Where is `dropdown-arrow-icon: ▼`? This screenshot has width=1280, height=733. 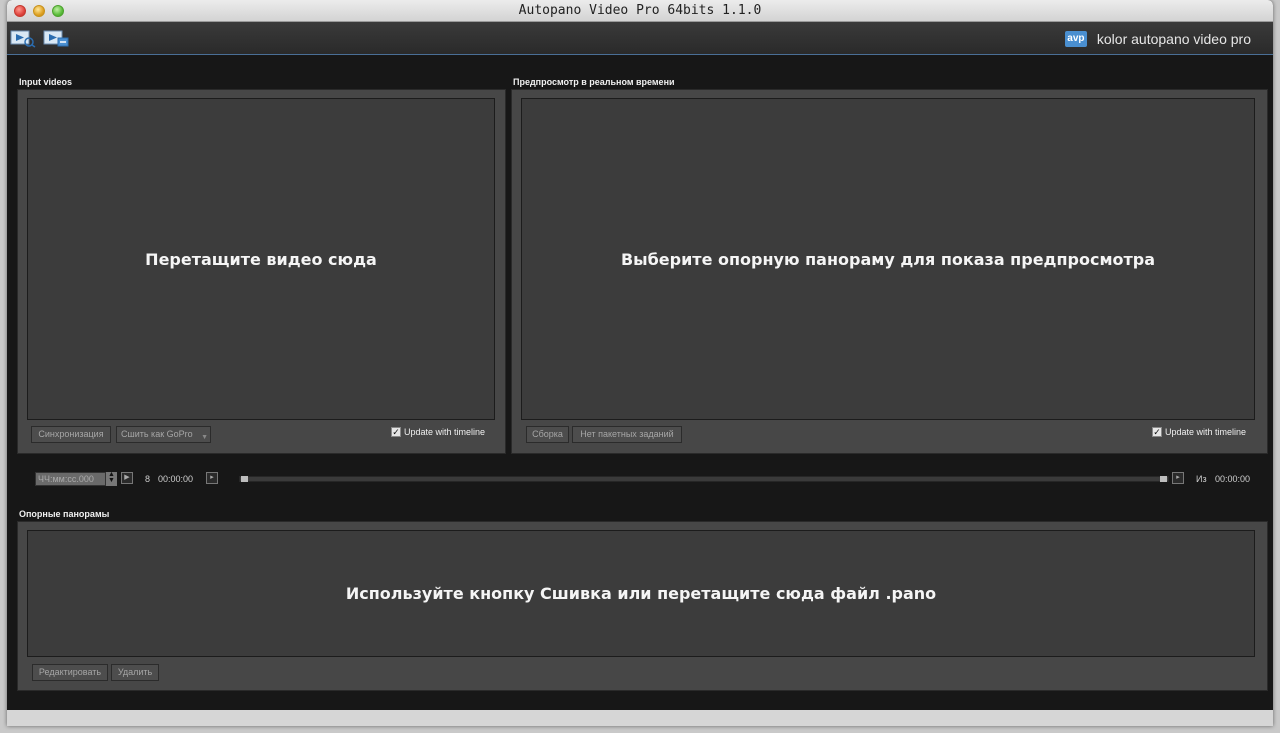
dropdown-arrow-icon: ▼ is located at coordinates (204, 437).